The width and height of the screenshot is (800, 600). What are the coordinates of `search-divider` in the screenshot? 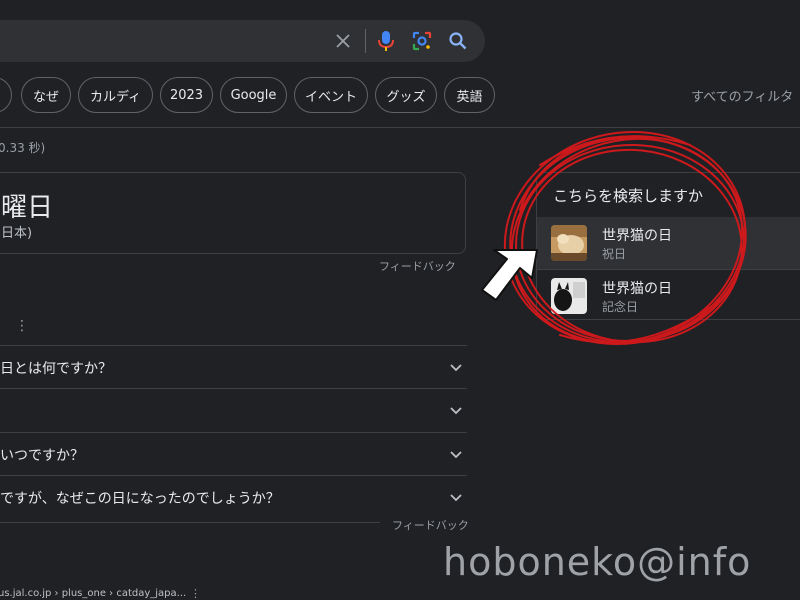 It's located at (365, 41).